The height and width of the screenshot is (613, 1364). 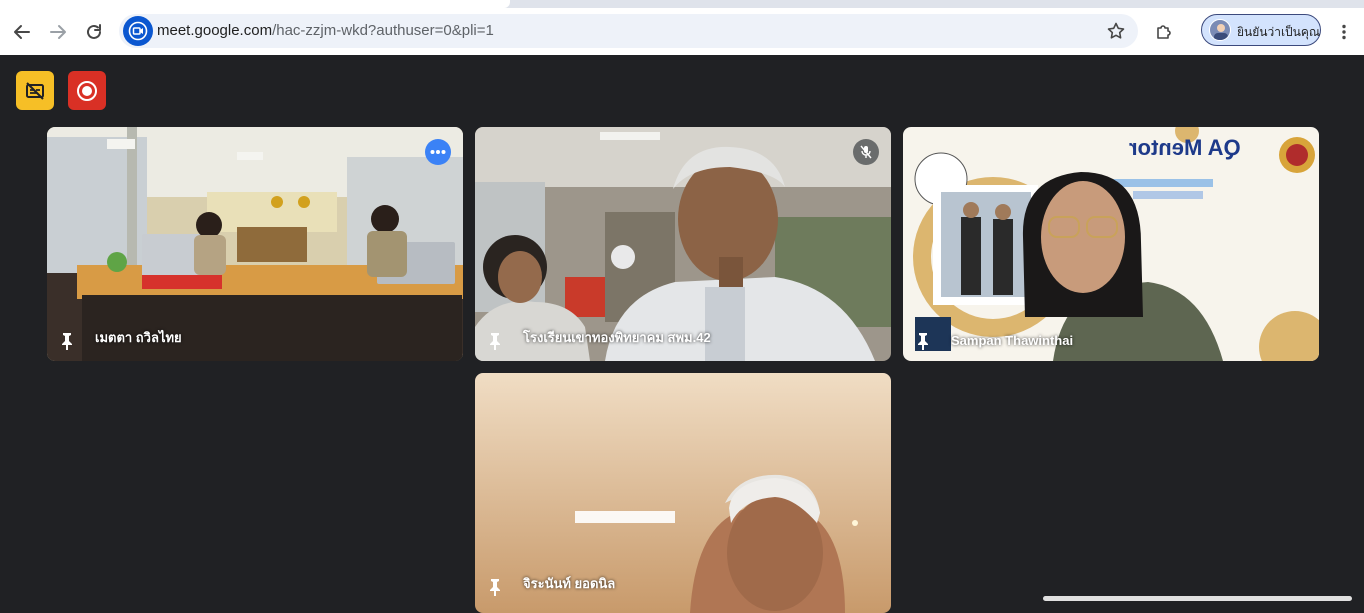 What do you see at coordinates (215, 30) in the screenshot?
I see `url-host: meet.google.com` at bounding box center [215, 30].